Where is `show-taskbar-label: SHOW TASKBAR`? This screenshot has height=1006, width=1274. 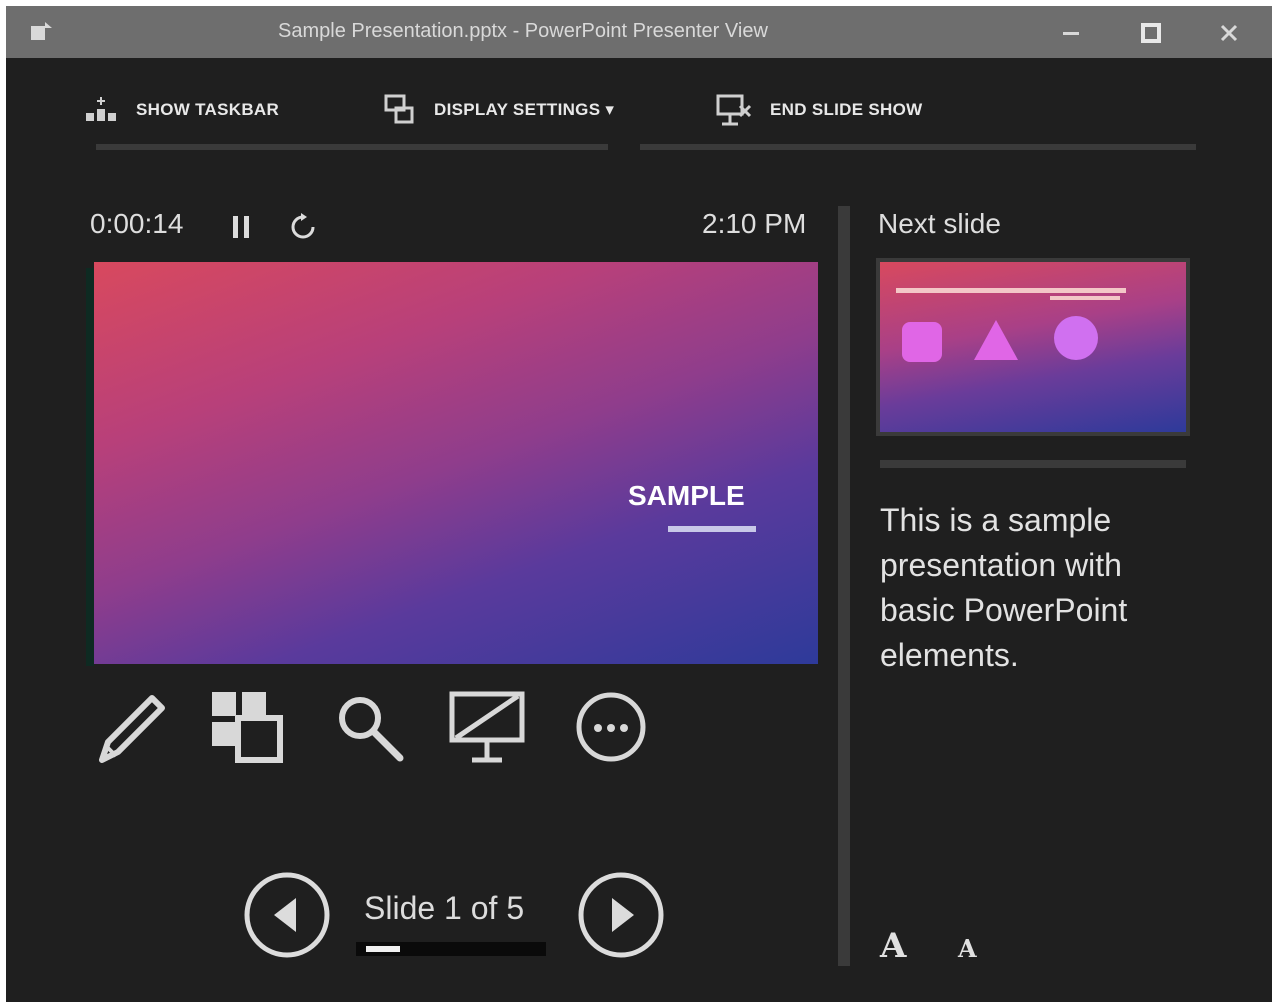
show-taskbar-label: SHOW TASKBAR is located at coordinates (208, 109).